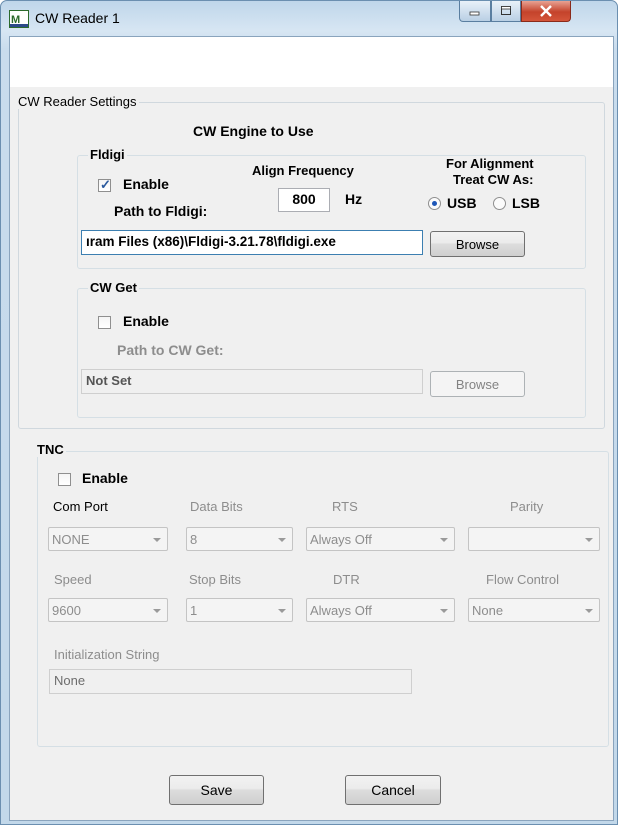 The image size is (618, 825). I want to click on minimize-icon, so click(474, 13).